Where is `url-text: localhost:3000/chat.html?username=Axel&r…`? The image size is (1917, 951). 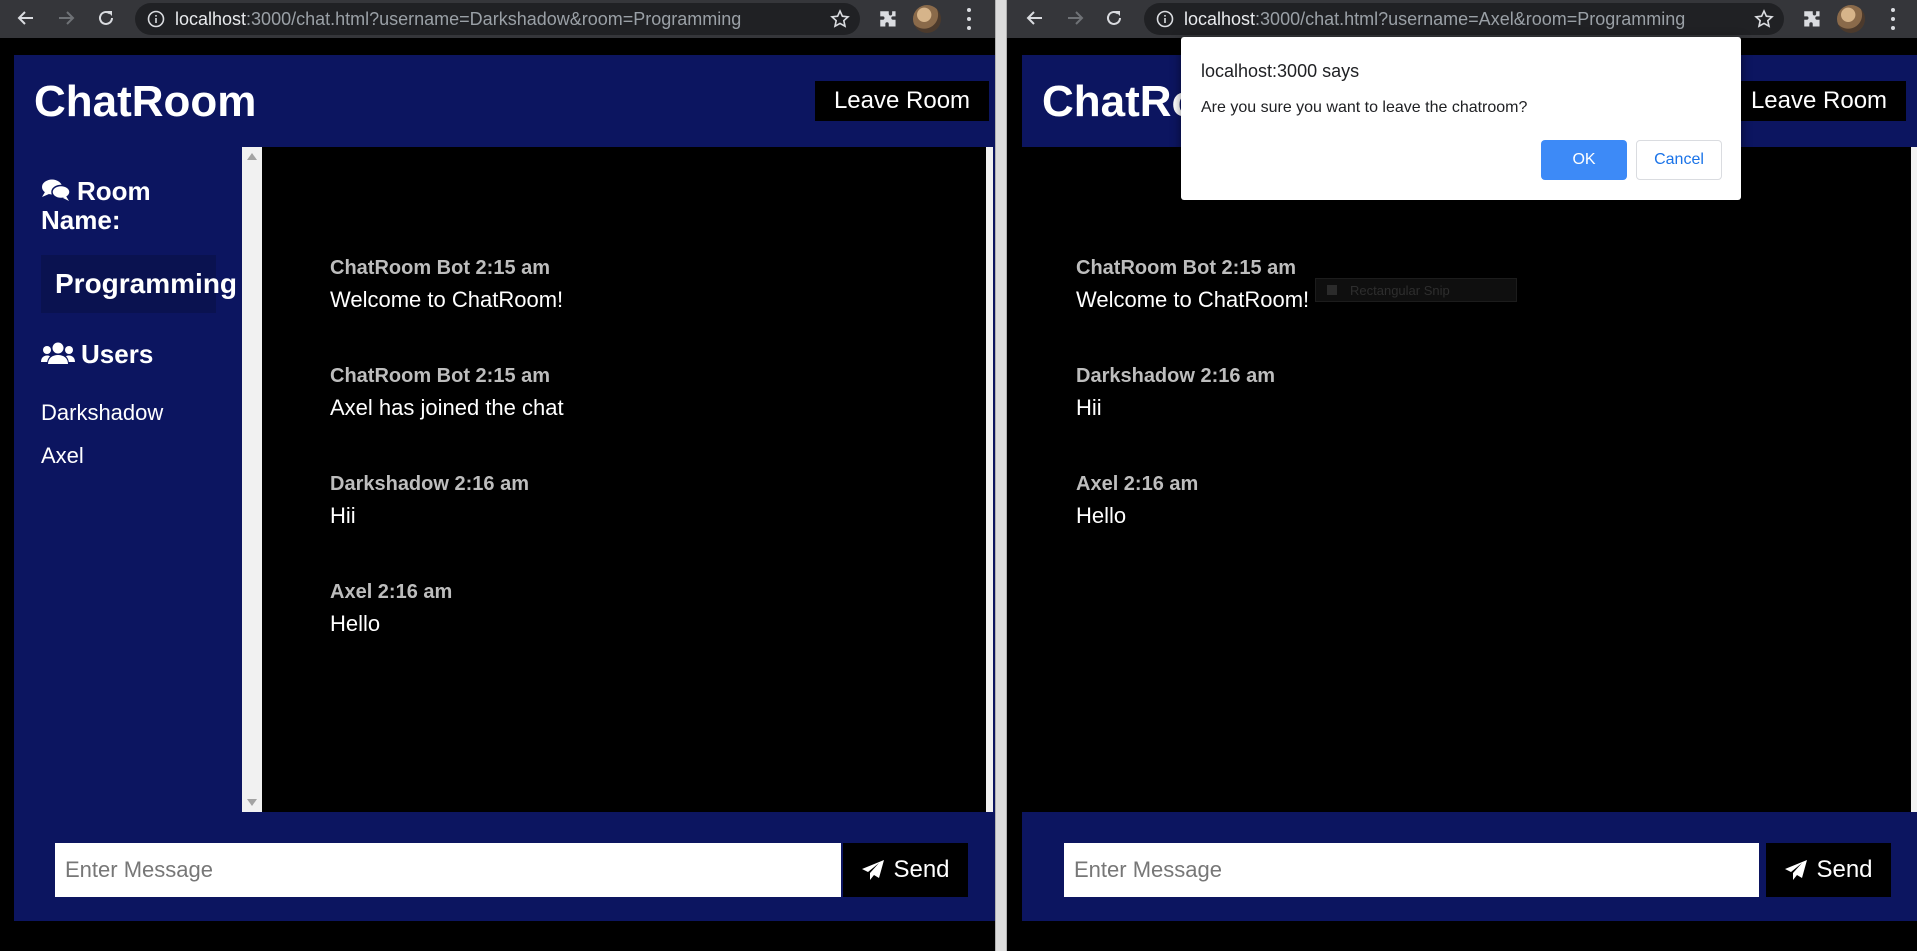 url-text: localhost:3000/chat.html?username=Axel&r… is located at coordinates (1435, 18).